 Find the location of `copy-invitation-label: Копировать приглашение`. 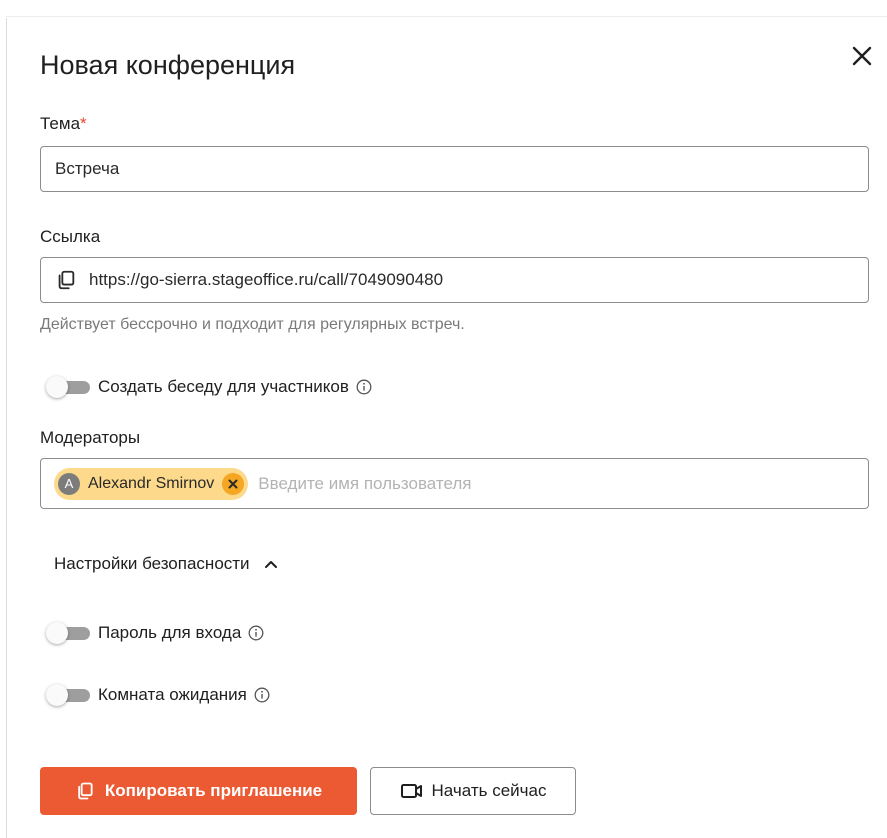

copy-invitation-label: Копировать приглашение is located at coordinates (213, 790).